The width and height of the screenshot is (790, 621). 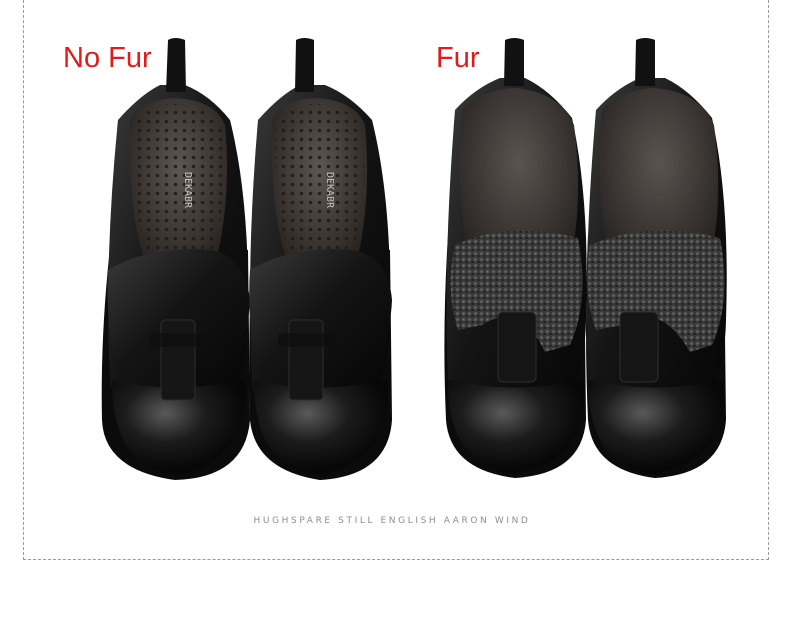 I want to click on fur-right-shoe, so click(x=656, y=258).